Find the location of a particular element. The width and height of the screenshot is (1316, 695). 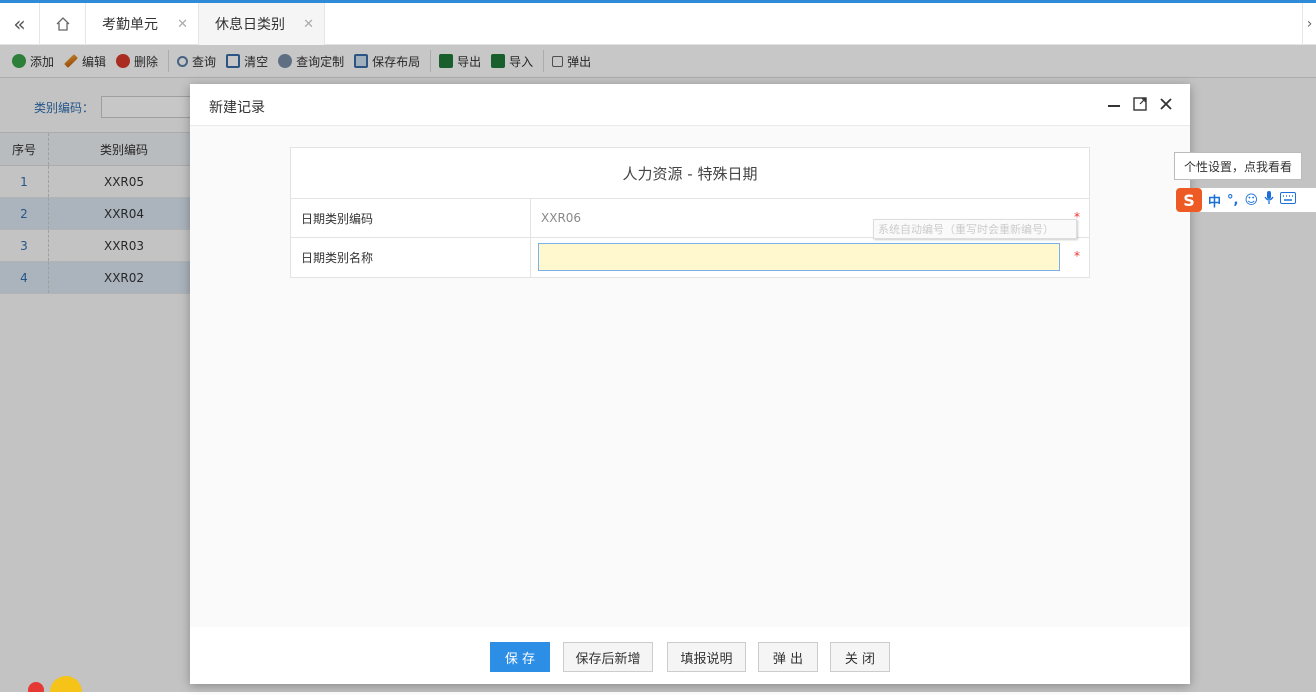

maximize-icon is located at coordinates (1140, 104).